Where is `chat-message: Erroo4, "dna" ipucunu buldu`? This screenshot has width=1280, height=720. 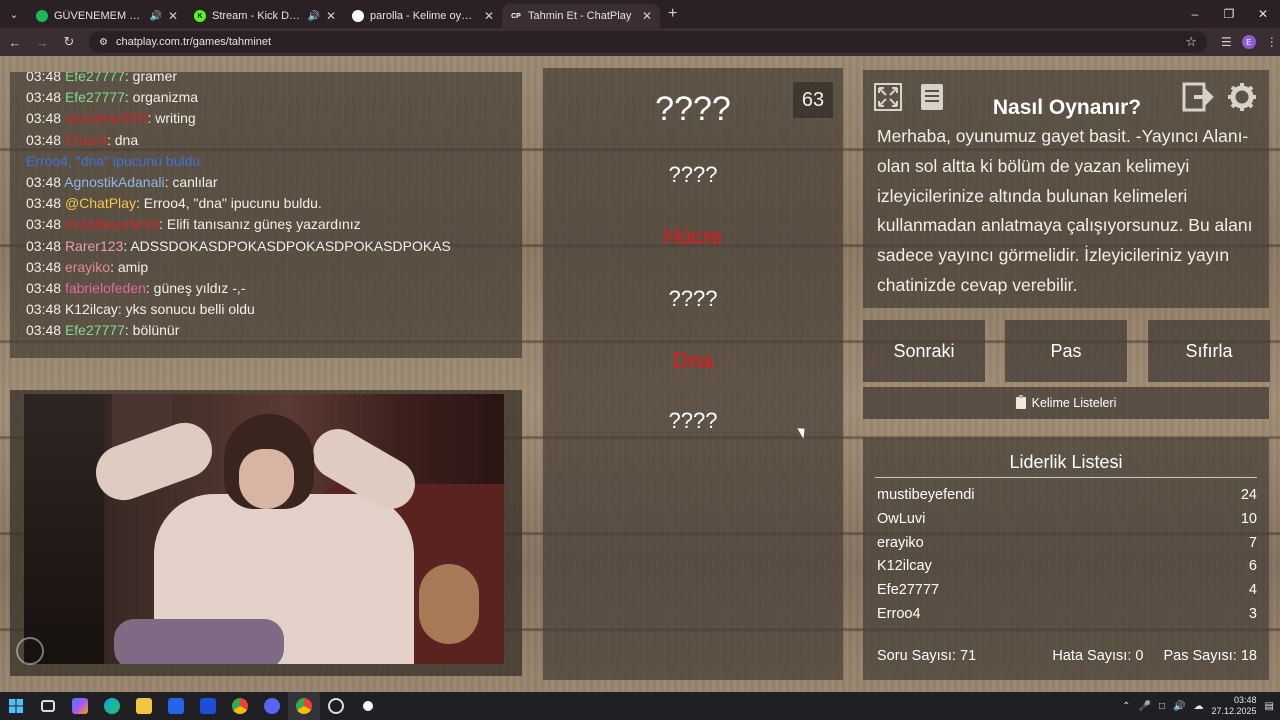 chat-message: Erroo4, "dna" ipucunu buldu is located at coordinates (274, 161).